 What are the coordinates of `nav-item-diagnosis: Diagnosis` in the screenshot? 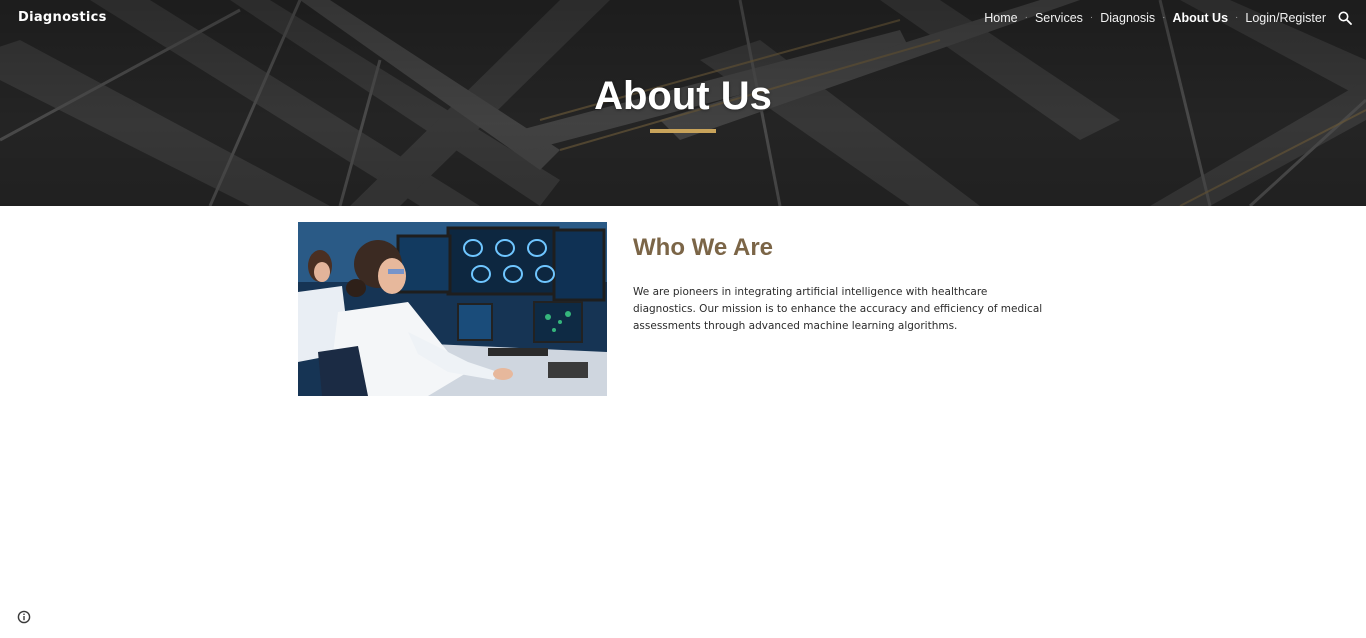 It's located at (1127, 18).